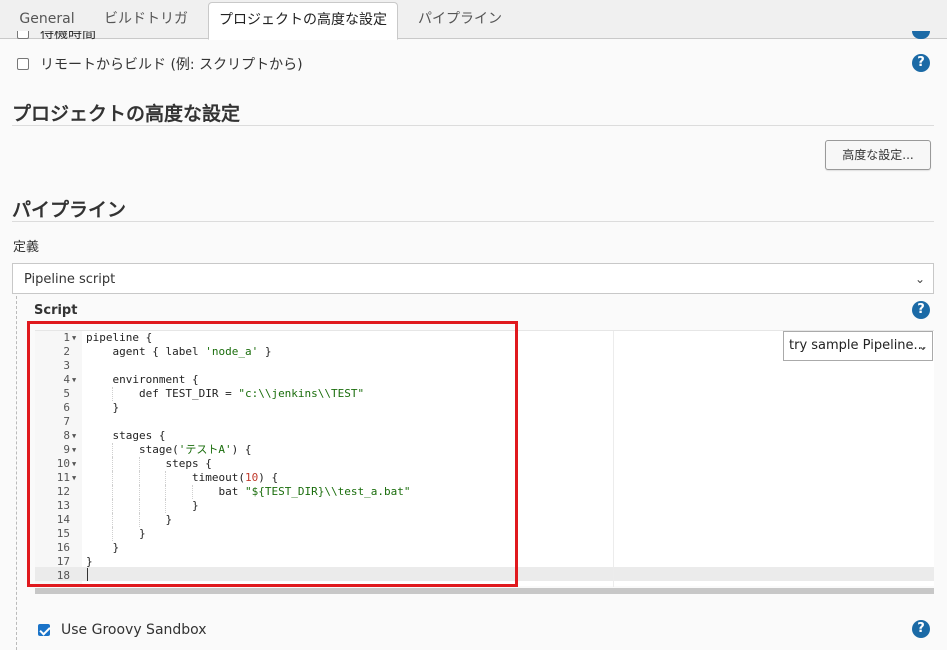  Describe the element at coordinates (327, 491) in the screenshot. I see `code-string: "${TEST_DIR}\\test_a.bat"` at that location.